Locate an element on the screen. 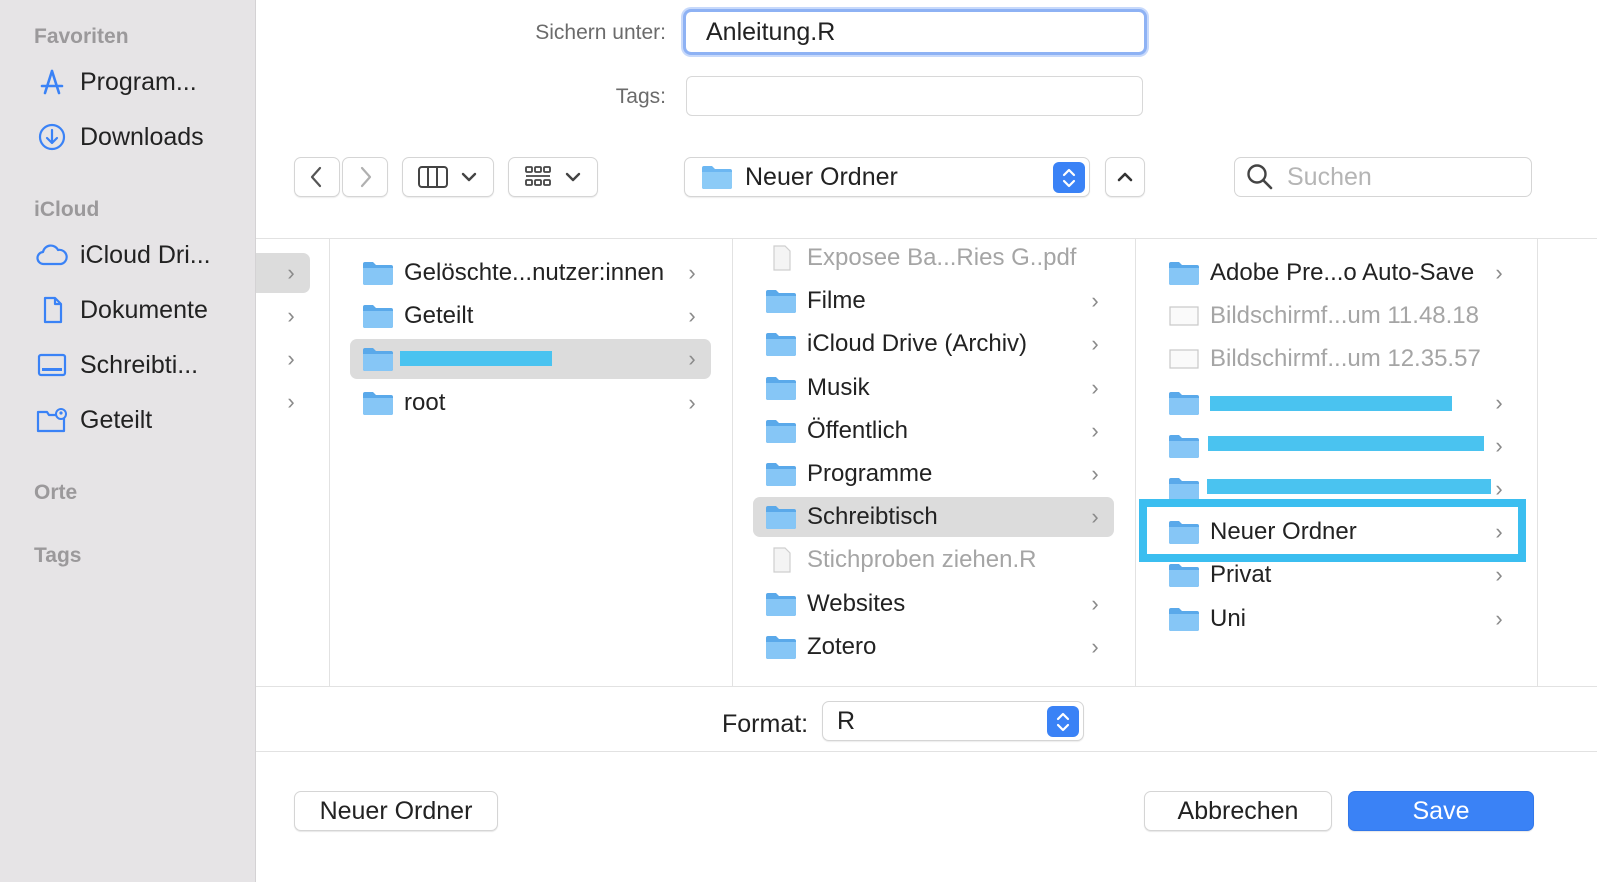  search-icon is located at coordinates (1260, 177).